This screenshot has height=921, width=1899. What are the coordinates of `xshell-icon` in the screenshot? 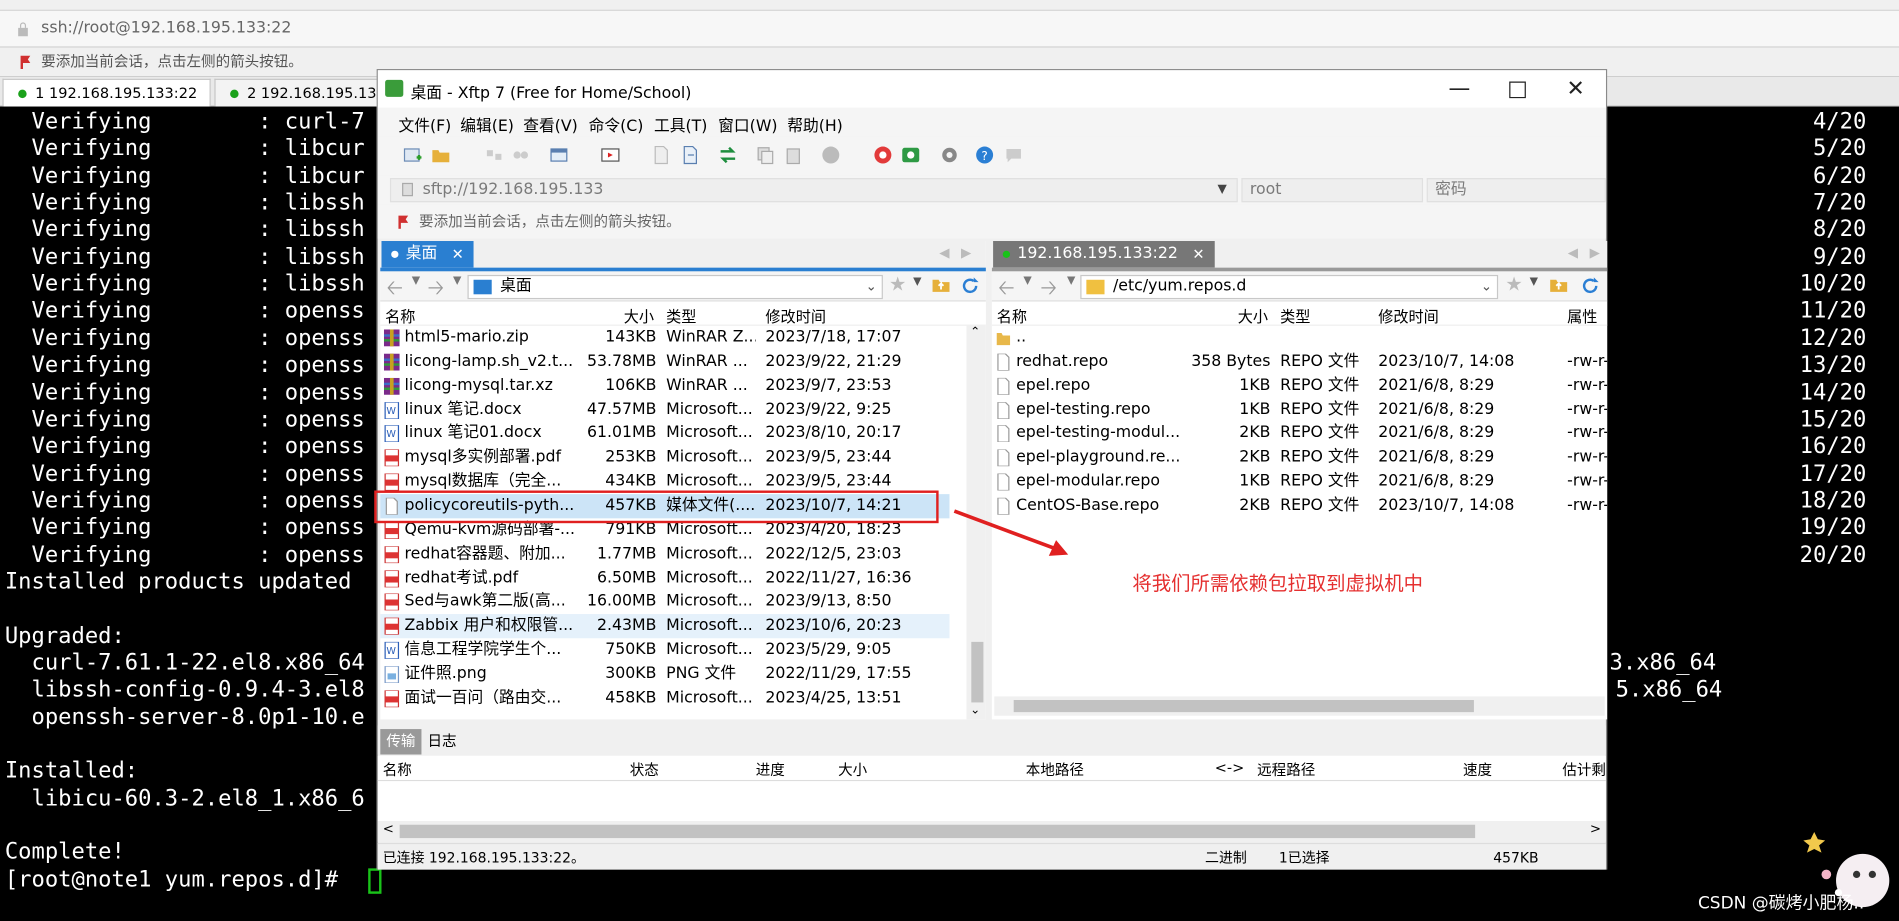 It's located at (882, 154).